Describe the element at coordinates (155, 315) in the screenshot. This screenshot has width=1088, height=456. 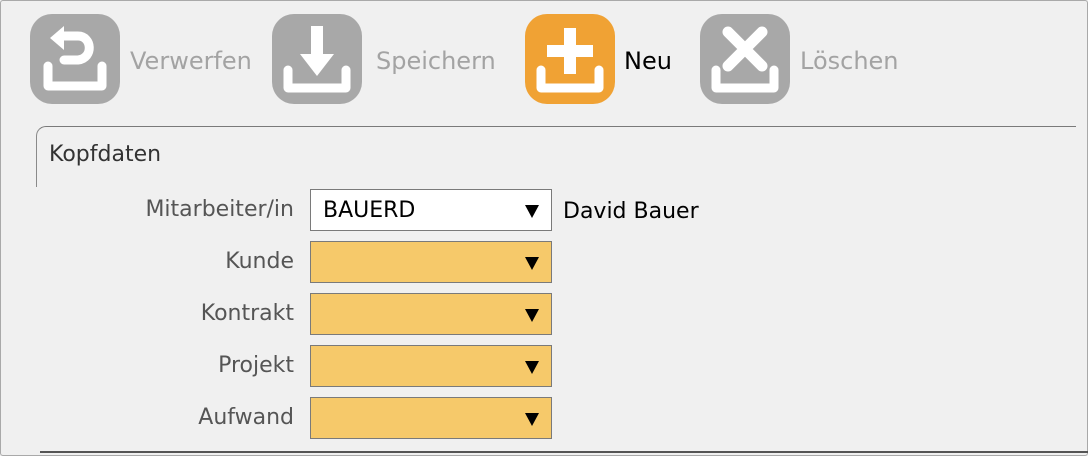
I see `contract-row: Kontrakt` at that location.